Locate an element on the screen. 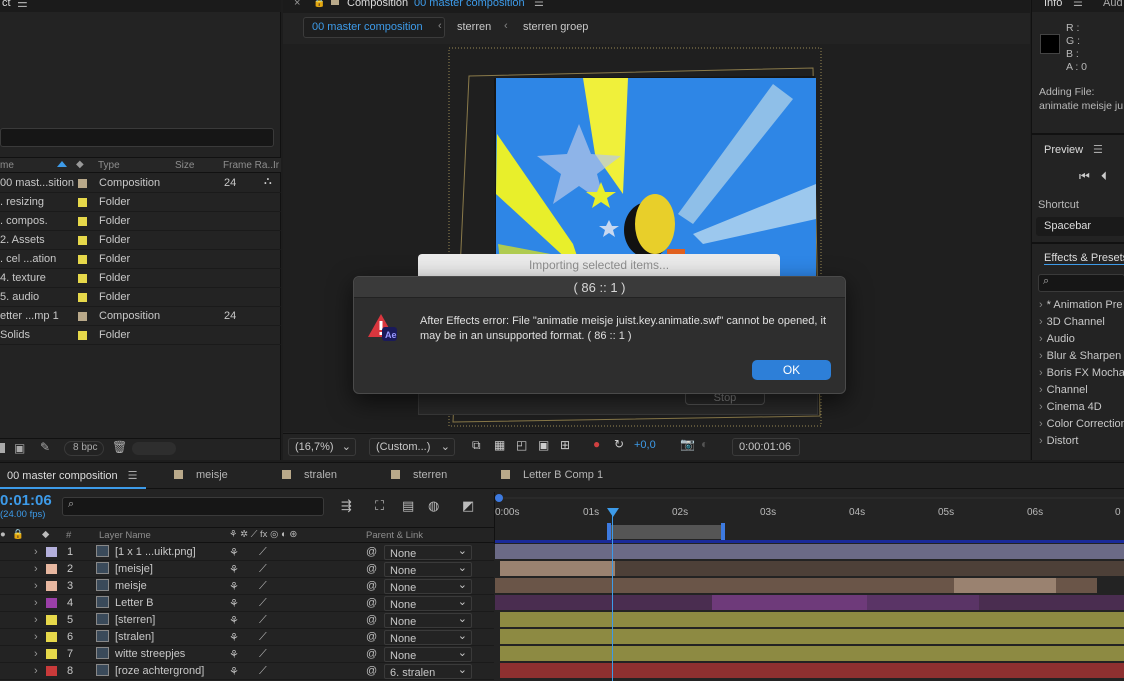  layer-name: [roze achtergrond] is located at coordinates (159, 671).